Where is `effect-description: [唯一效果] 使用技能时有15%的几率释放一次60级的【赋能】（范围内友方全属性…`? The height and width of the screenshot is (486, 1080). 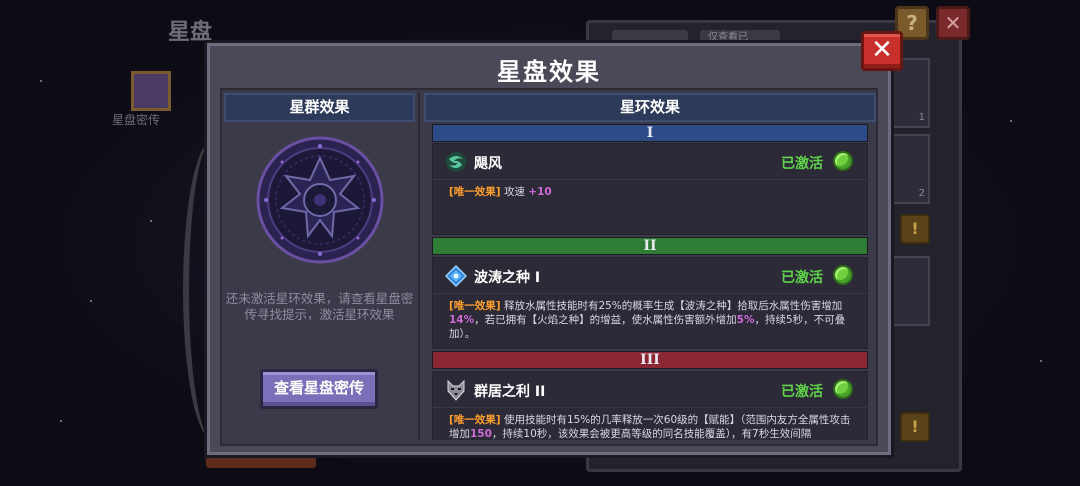
effect-description: [唯一效果] 使用技能时有15%的几率释放一次60级的【赋能】（范围内友方全属性… is located at coordinates (650, 427).